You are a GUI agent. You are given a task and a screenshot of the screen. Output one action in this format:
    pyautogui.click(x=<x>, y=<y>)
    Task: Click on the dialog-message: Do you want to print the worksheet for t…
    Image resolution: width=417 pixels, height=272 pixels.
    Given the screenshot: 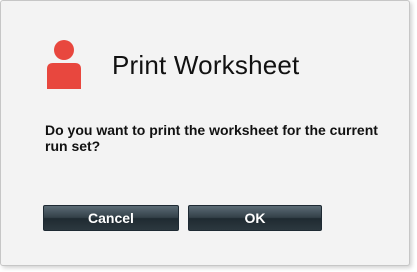 What is the action you would take?
    pyautogui.click(x=211, y=138)
    